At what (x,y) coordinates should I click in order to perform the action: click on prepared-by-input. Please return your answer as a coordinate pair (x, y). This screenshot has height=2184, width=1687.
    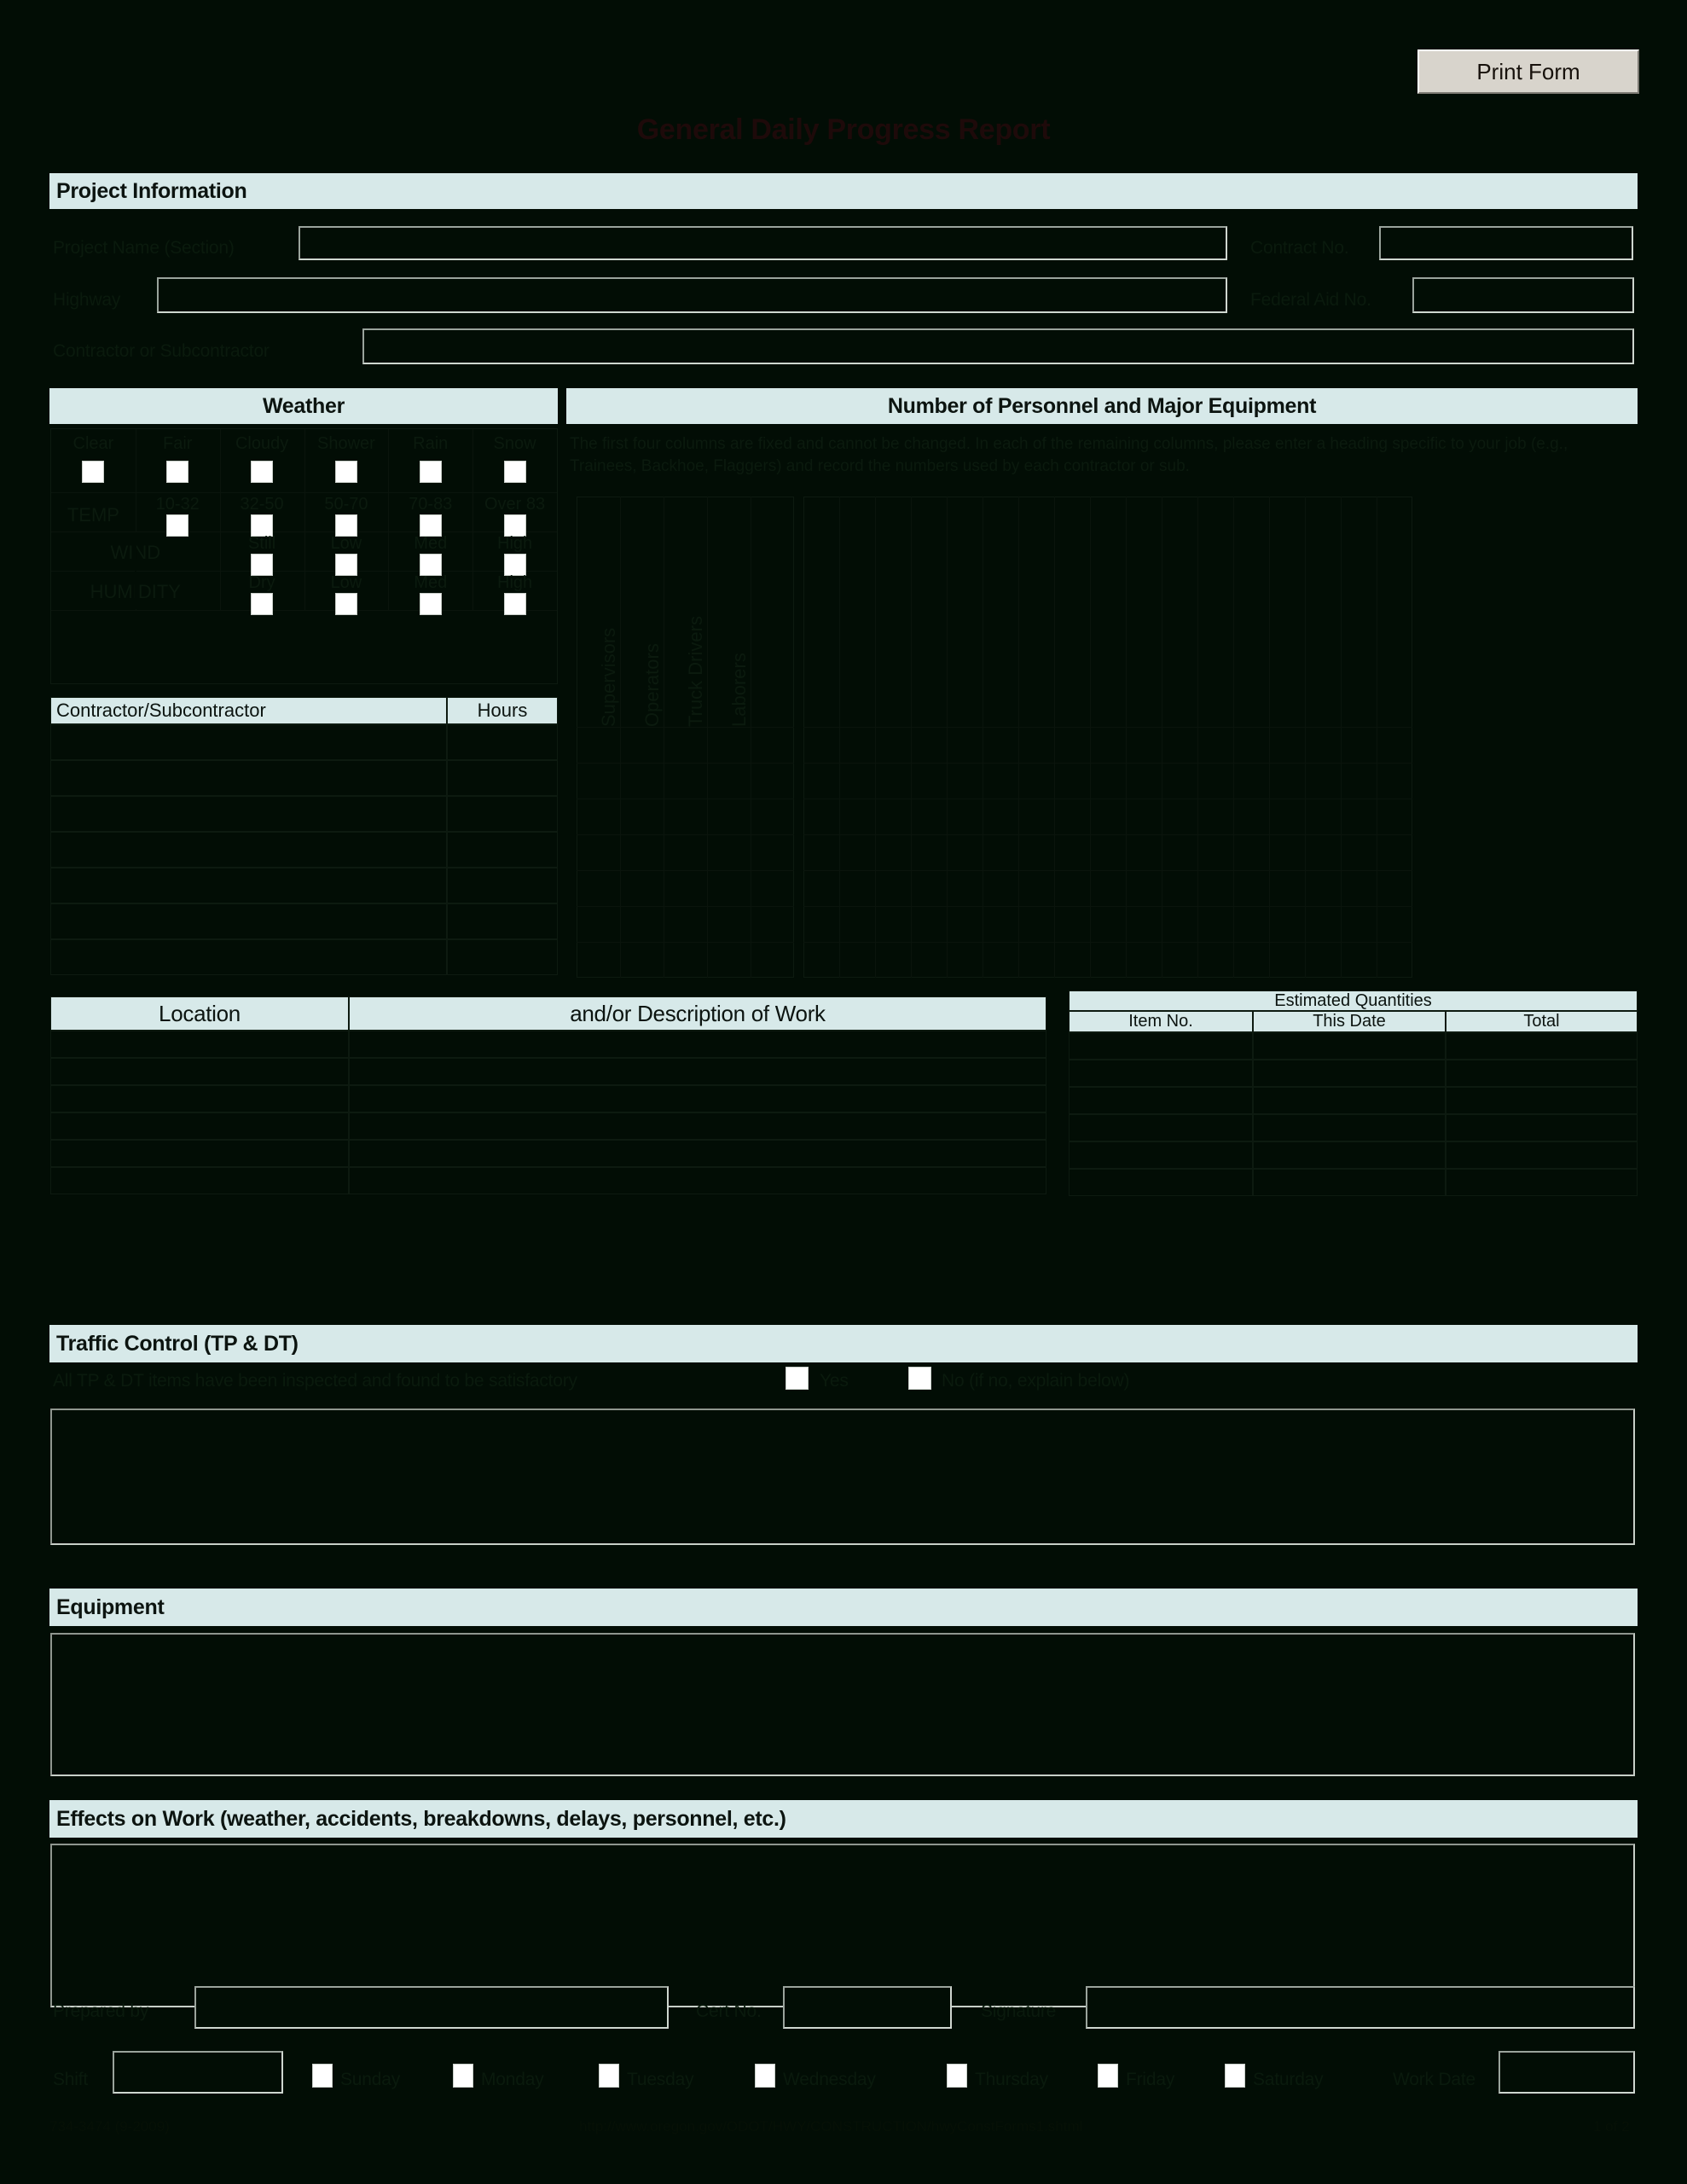
    Looking at the image, I should click on (432, 2008).